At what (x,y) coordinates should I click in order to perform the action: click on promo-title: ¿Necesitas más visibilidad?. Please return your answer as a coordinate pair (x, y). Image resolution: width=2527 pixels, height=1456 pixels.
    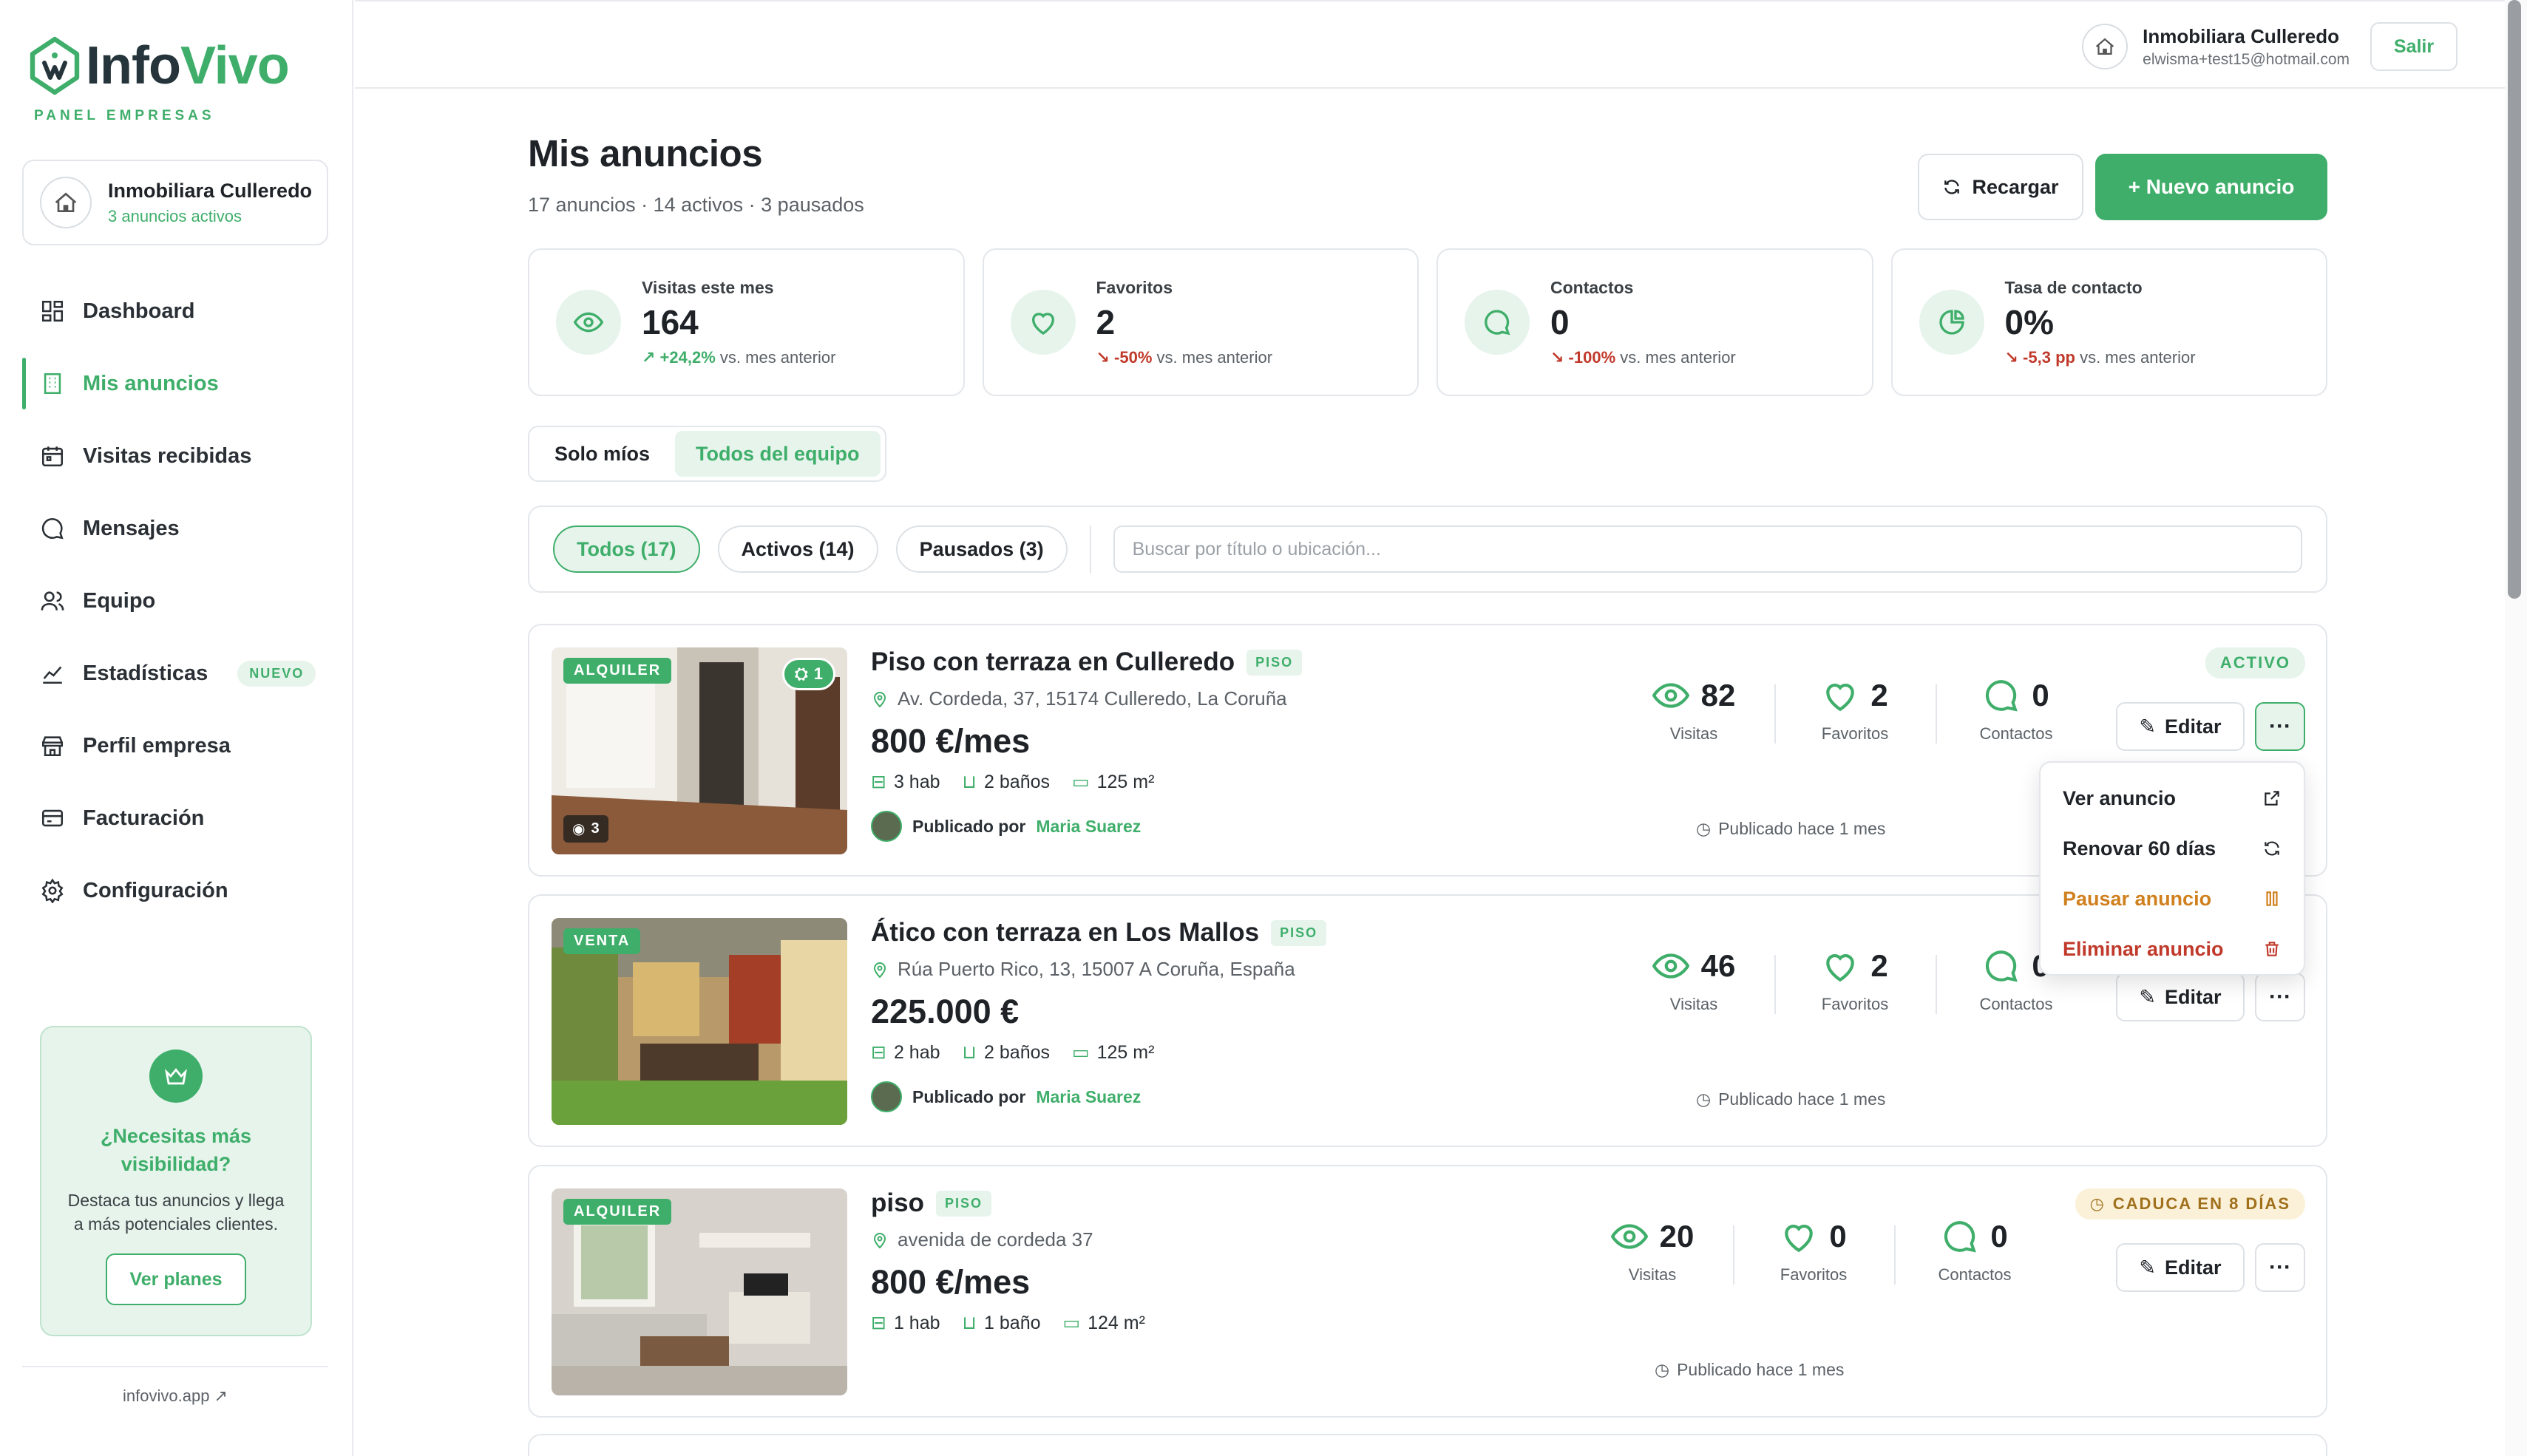
    Looking at the image, I should click on (176, 1150).